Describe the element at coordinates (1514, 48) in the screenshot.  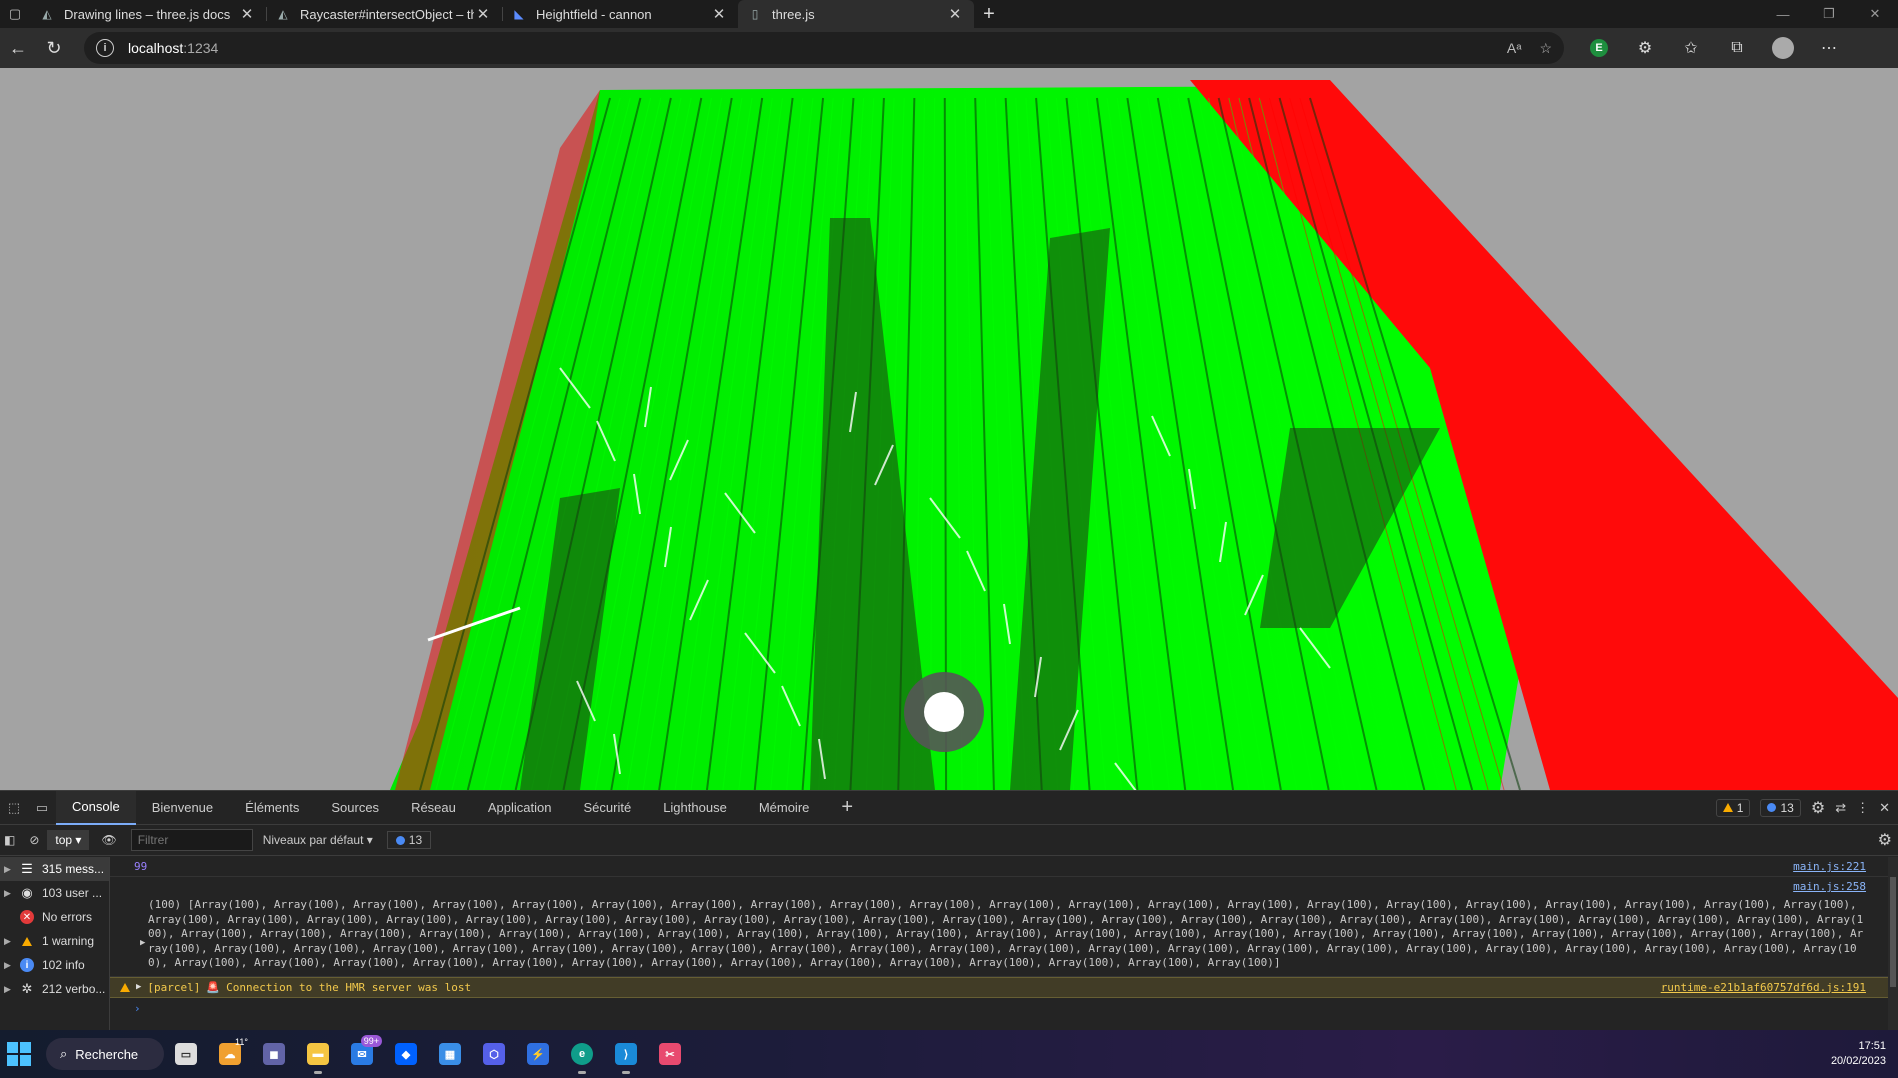
I see `read-aloud-icon: Aᵃ` at that location.